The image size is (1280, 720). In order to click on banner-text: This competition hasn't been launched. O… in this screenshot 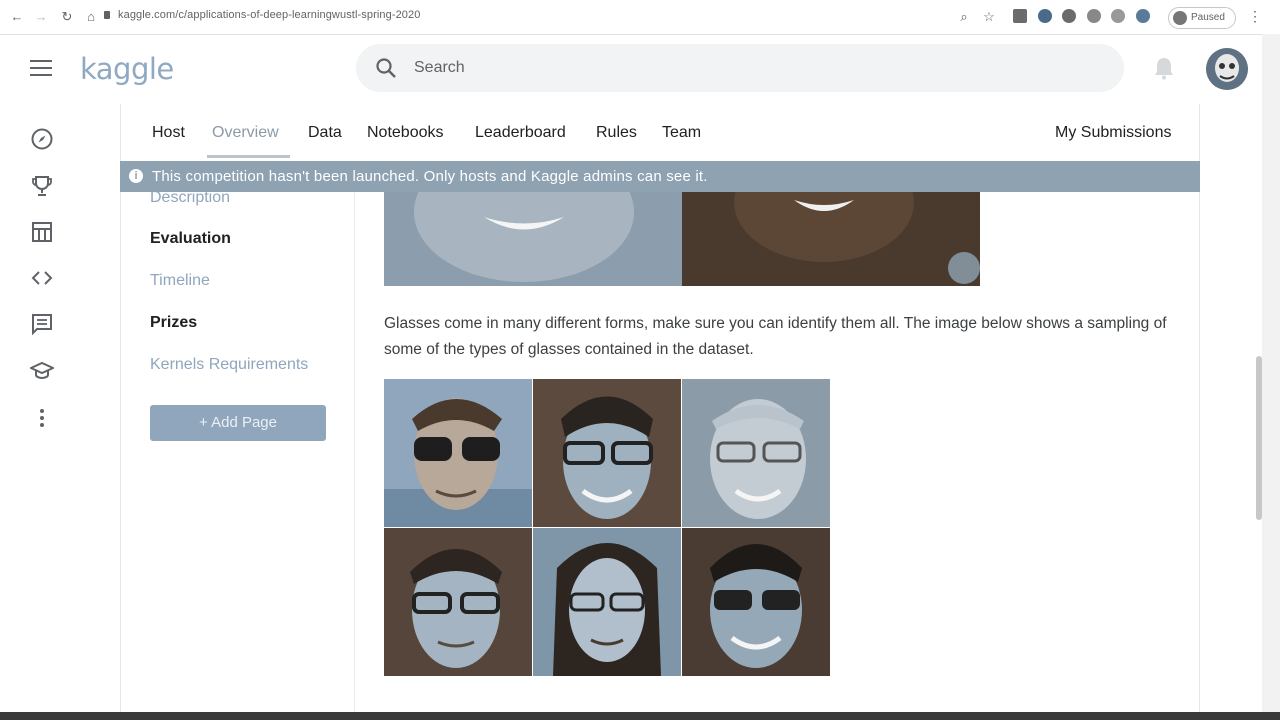, I will do `click(430, 176)`.